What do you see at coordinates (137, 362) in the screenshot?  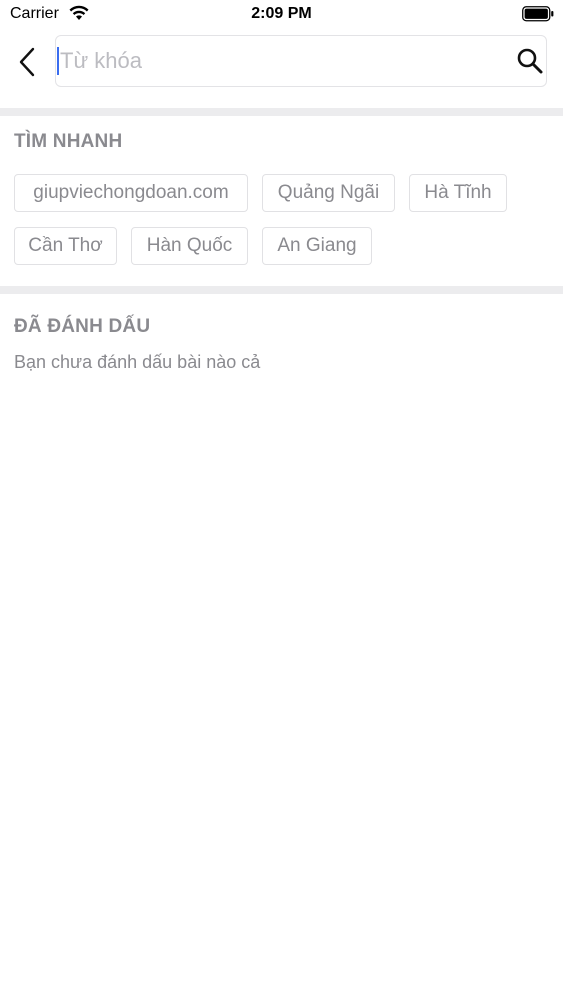 I see `bookmarks-empty-message: Bạn chưa đánh dấu bài nào cả` at bounding box center [137, 362].